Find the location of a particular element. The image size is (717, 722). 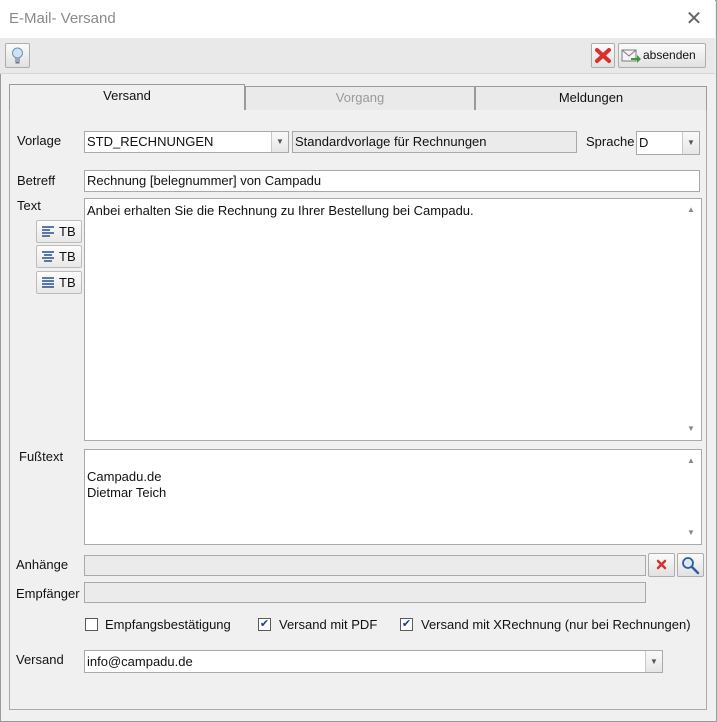

cancel-button is located at coordinates (603, 55).